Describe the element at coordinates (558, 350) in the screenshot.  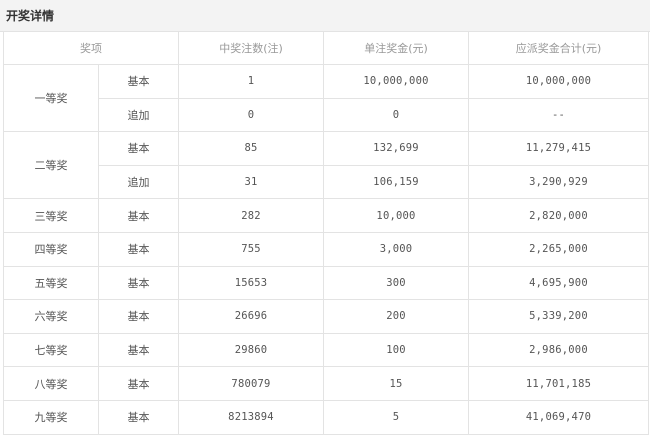
I see `total-prize: 2,986,000` at that location.